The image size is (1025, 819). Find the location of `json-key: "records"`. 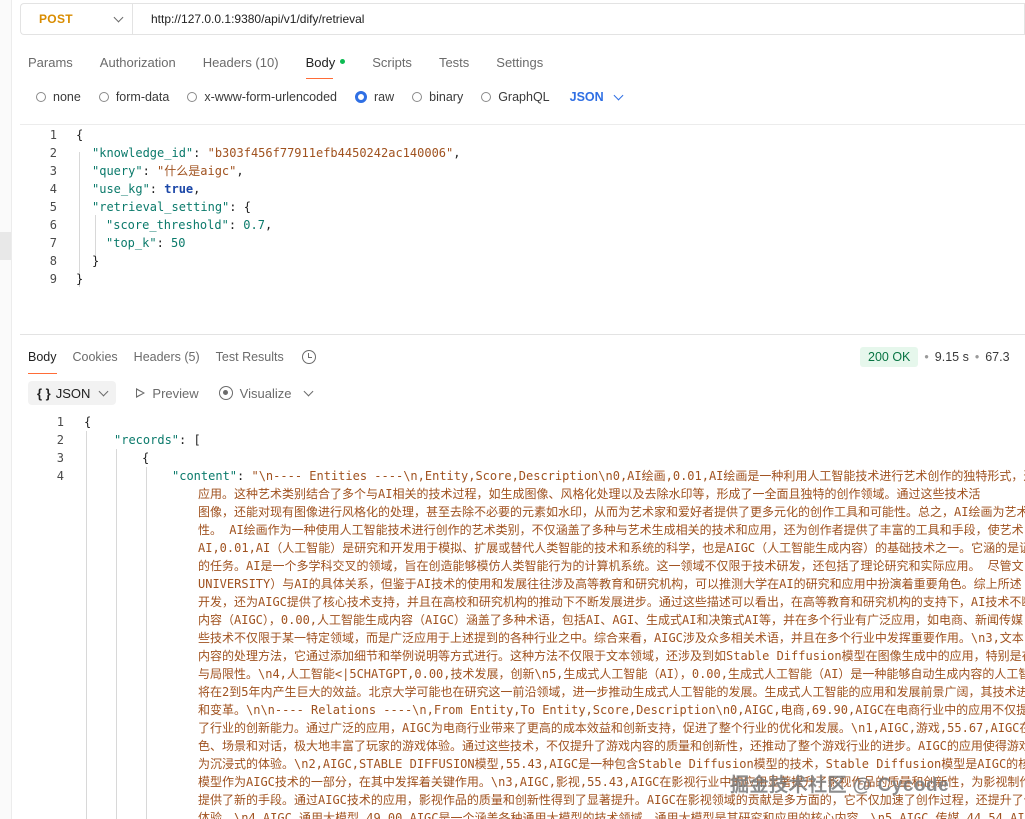

json-key: "records" is located at coordinates (147, 440).